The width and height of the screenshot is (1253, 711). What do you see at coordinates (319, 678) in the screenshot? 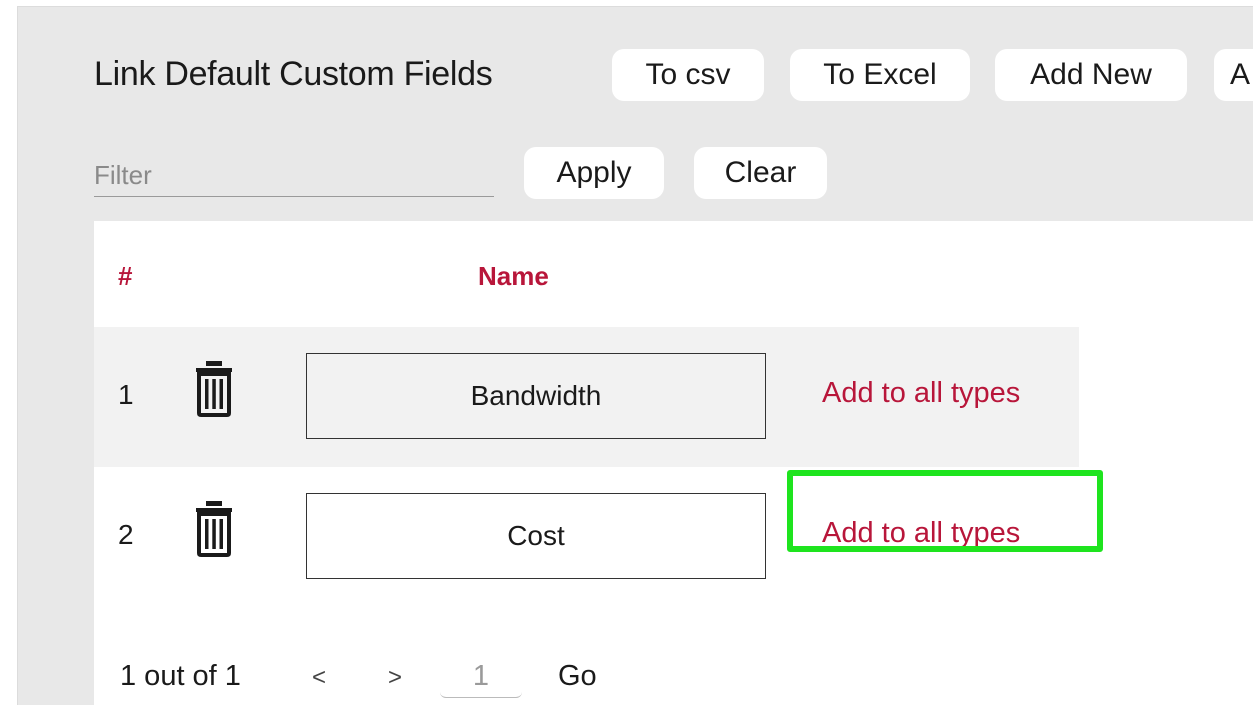
I see `previous-page-button: <` at bounding box center [319, 678].